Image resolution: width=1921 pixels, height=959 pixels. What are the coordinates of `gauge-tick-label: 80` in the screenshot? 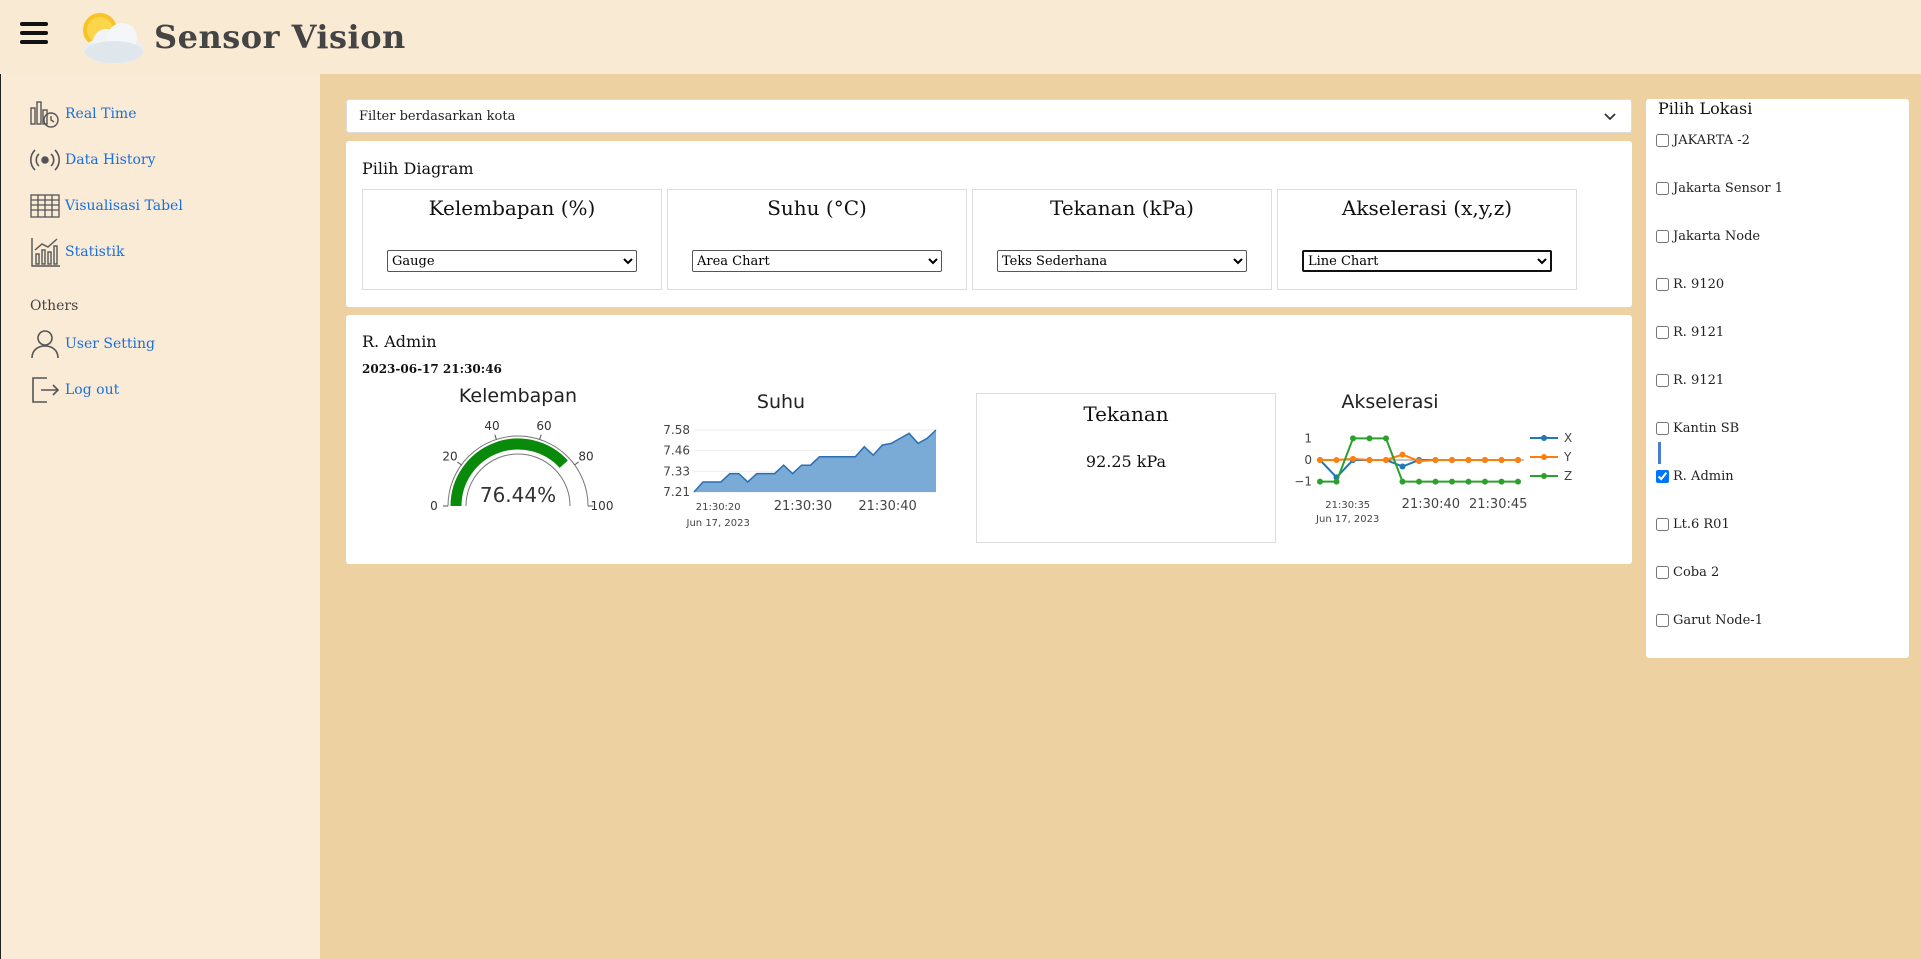 It's located at (585, 457).